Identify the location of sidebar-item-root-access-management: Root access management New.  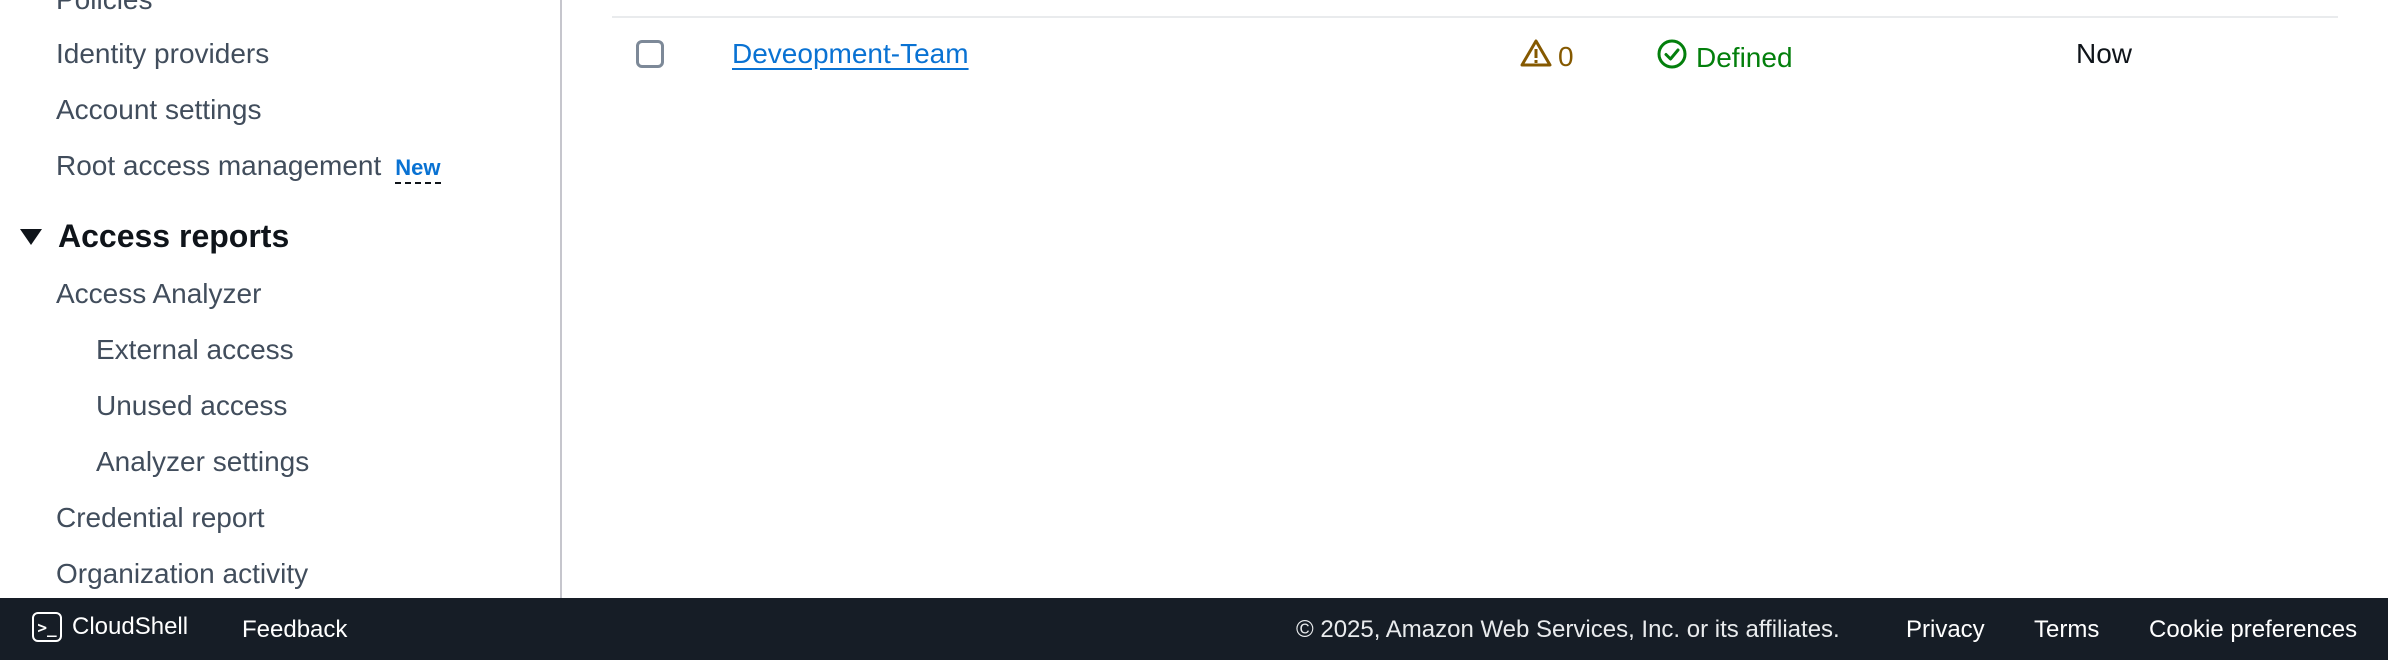
(248, 167).